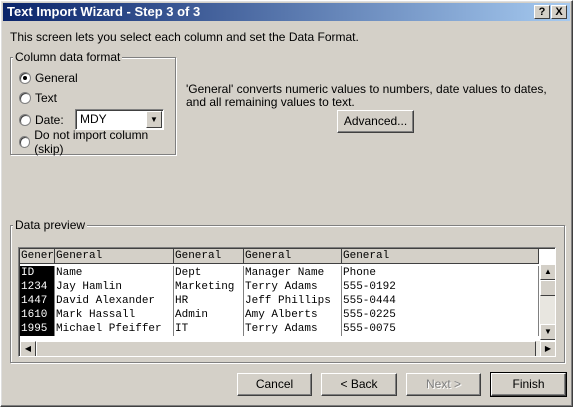 Image resolution: width=573 pixels, height=407 pixels. Describe the element at coordinates (25, 120) in the screenshot. I see `radio-button-date` at that location.